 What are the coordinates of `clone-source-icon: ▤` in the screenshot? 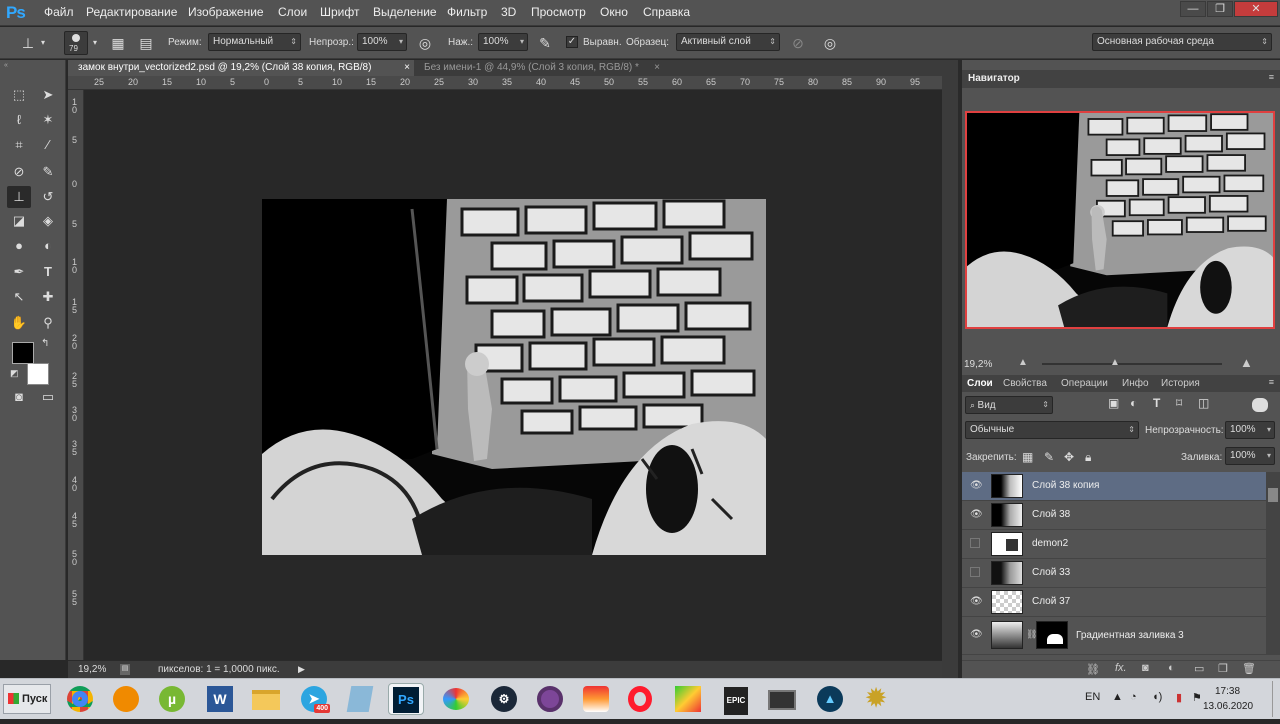 It's located at (146, 43).